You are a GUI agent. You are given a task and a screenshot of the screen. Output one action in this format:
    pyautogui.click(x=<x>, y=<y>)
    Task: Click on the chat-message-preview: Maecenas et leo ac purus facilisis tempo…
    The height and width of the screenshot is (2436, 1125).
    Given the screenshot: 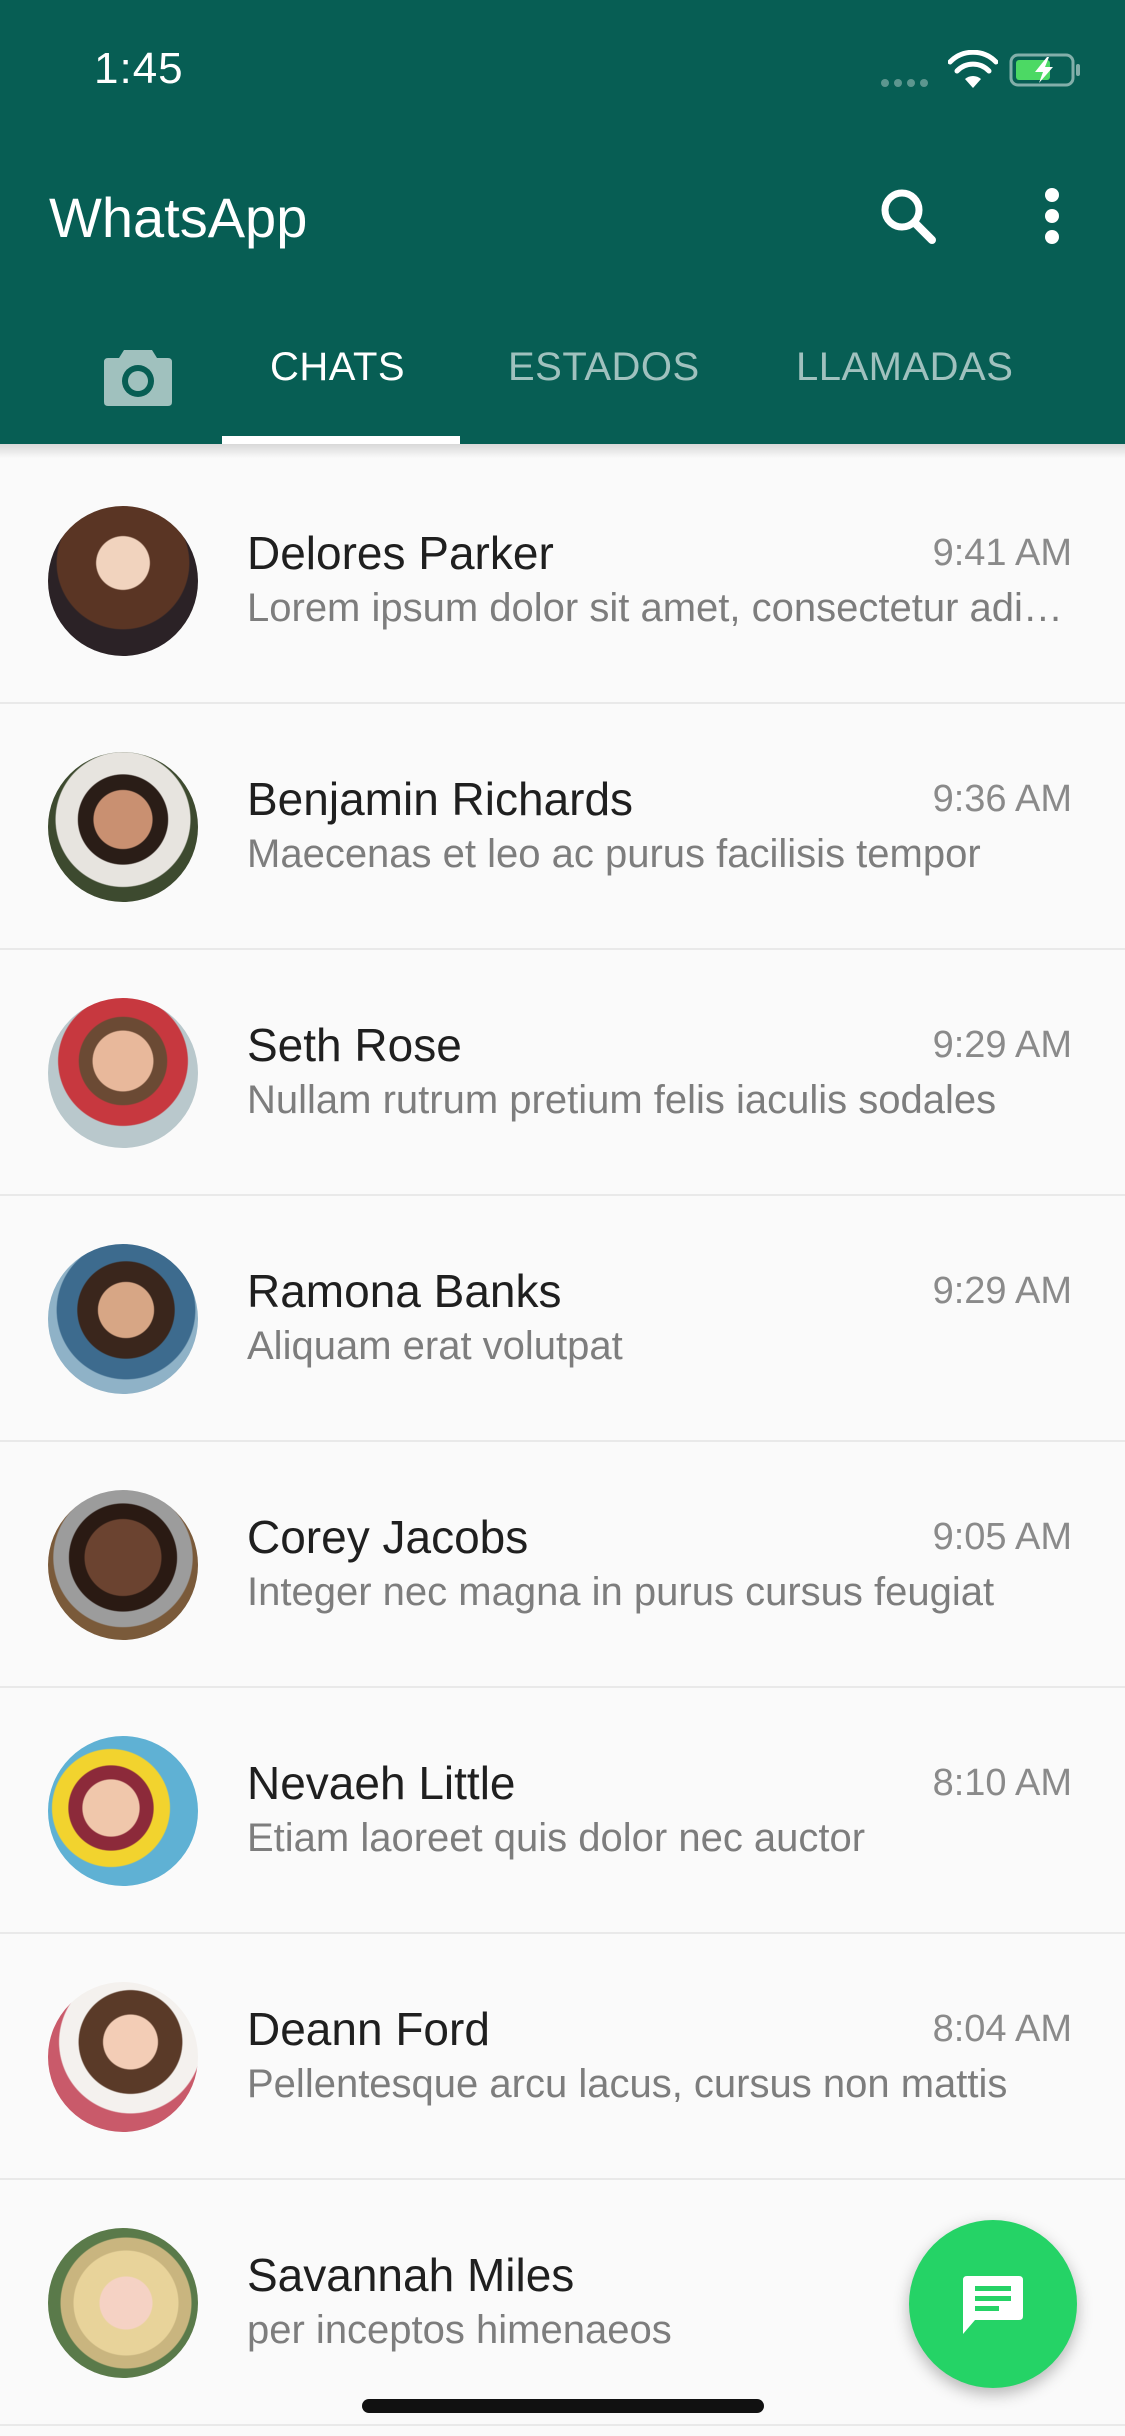 What is the action you would take?
    pyautogui.click(x=614, y=854)
    